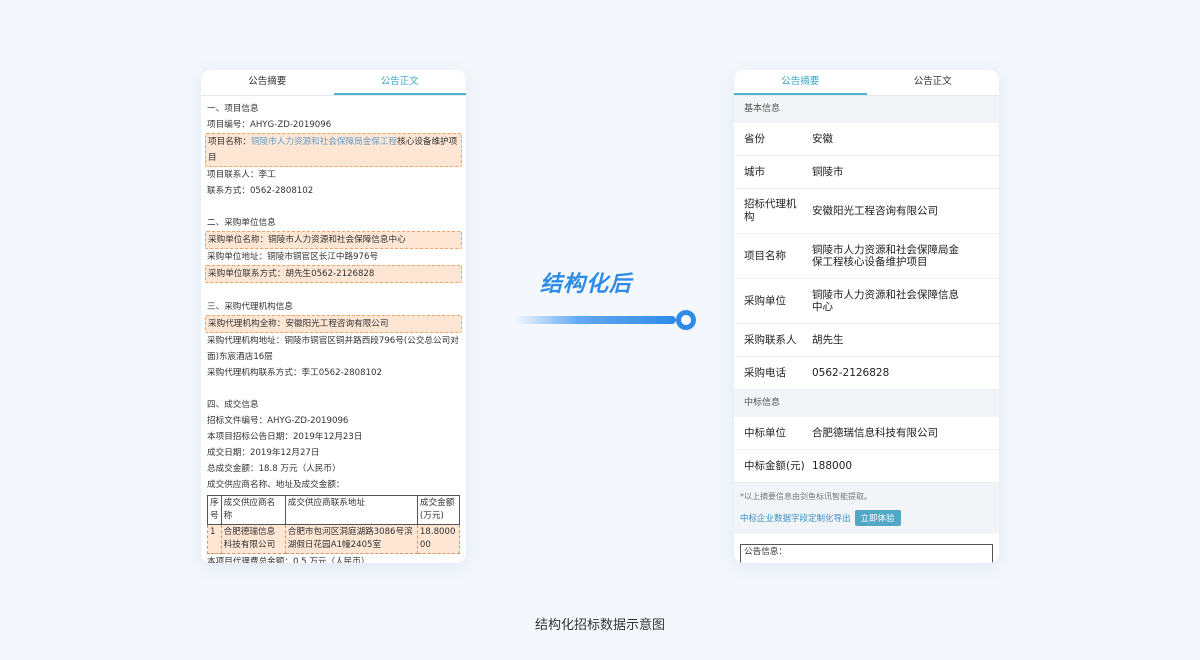 The height and width of the screenshot is (660, 1200). I want to click on agency-name-highlight: 采购代理机构全称：安徽阳光工程咨询有限公司, so click(333, 324).